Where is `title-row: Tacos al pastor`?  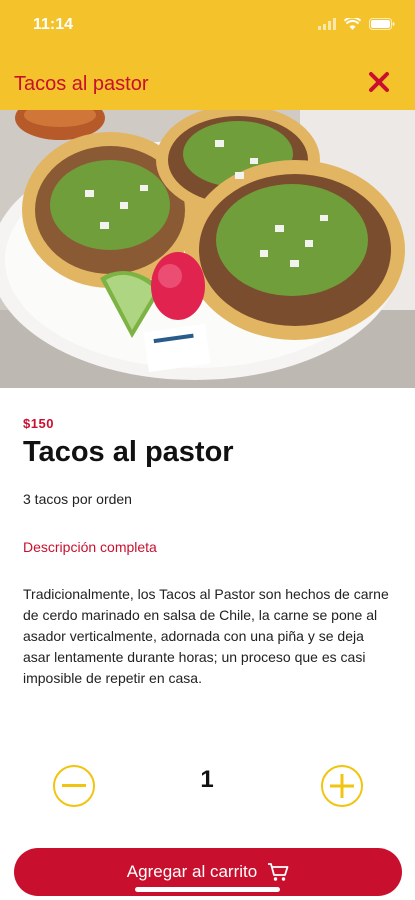 title-row: Tacos al pastor is located at coordinates (207, 84).